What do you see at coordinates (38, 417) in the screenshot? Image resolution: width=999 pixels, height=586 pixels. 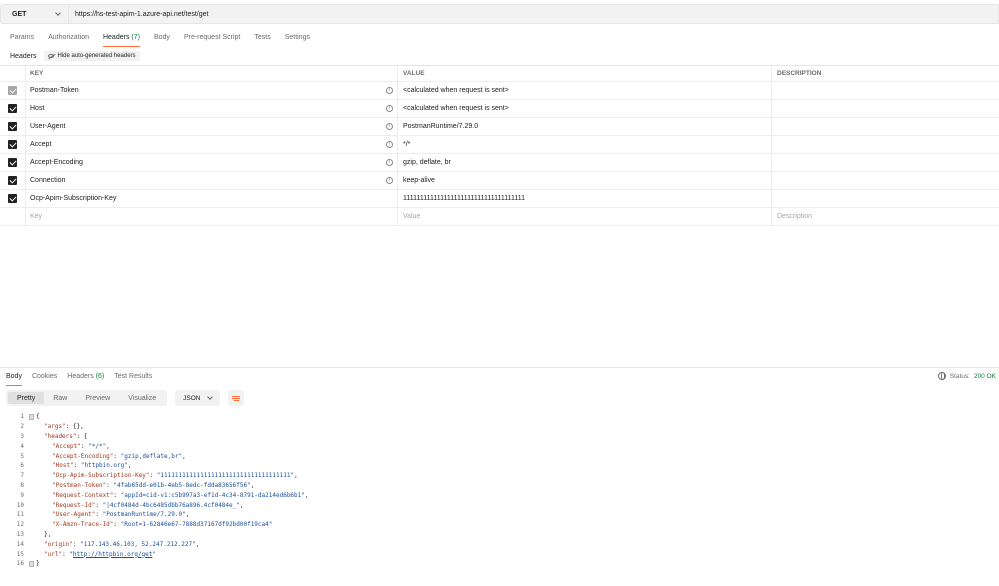 I see `json-punctuation: {` at bounding box center [38, 417].